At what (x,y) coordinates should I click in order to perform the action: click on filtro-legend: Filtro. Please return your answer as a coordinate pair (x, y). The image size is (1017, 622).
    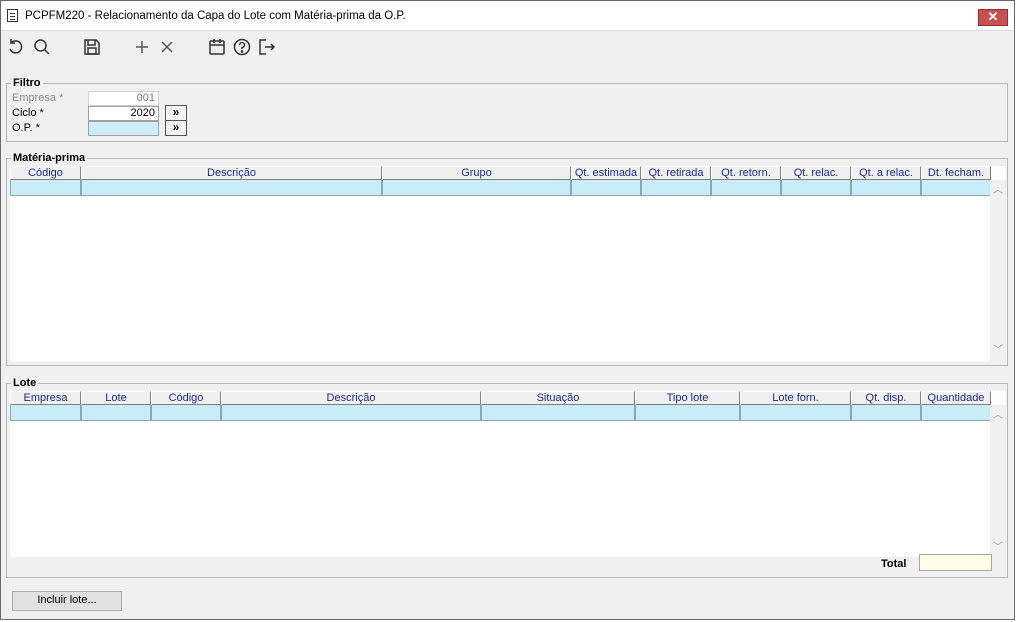
    Looking at the image, I should click on (27, 83).